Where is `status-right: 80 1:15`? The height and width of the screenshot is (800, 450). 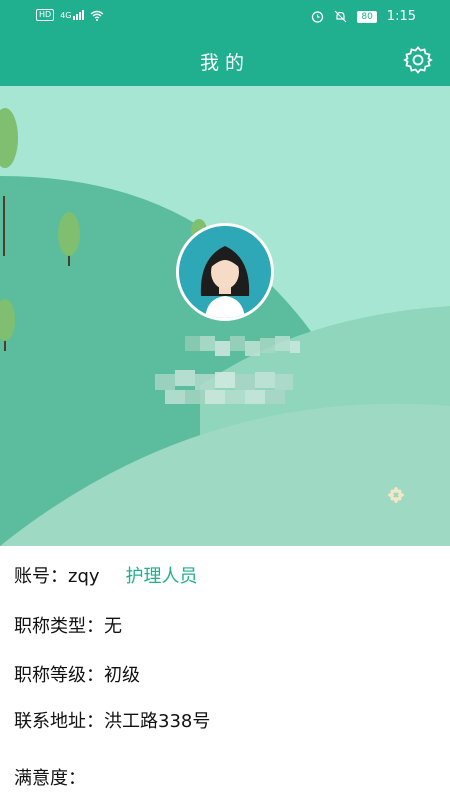
status-right: 80 1:15 is located at coordinates (363, 16).